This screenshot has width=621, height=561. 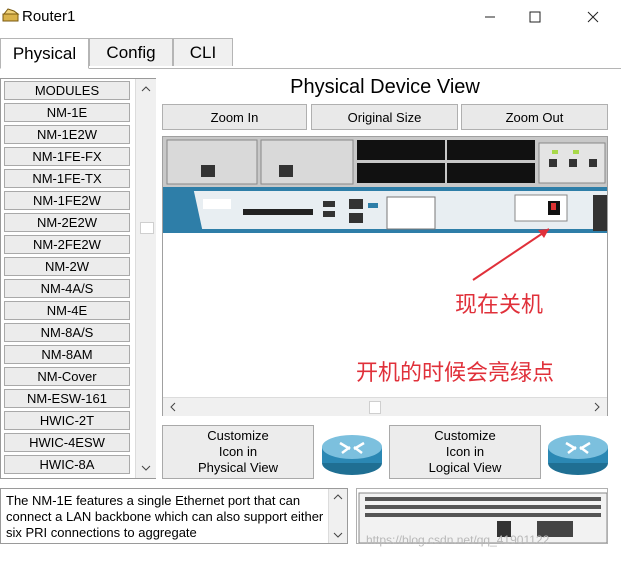 I want to click on module-item: HWIC-8A, so click(x=67, y=464).